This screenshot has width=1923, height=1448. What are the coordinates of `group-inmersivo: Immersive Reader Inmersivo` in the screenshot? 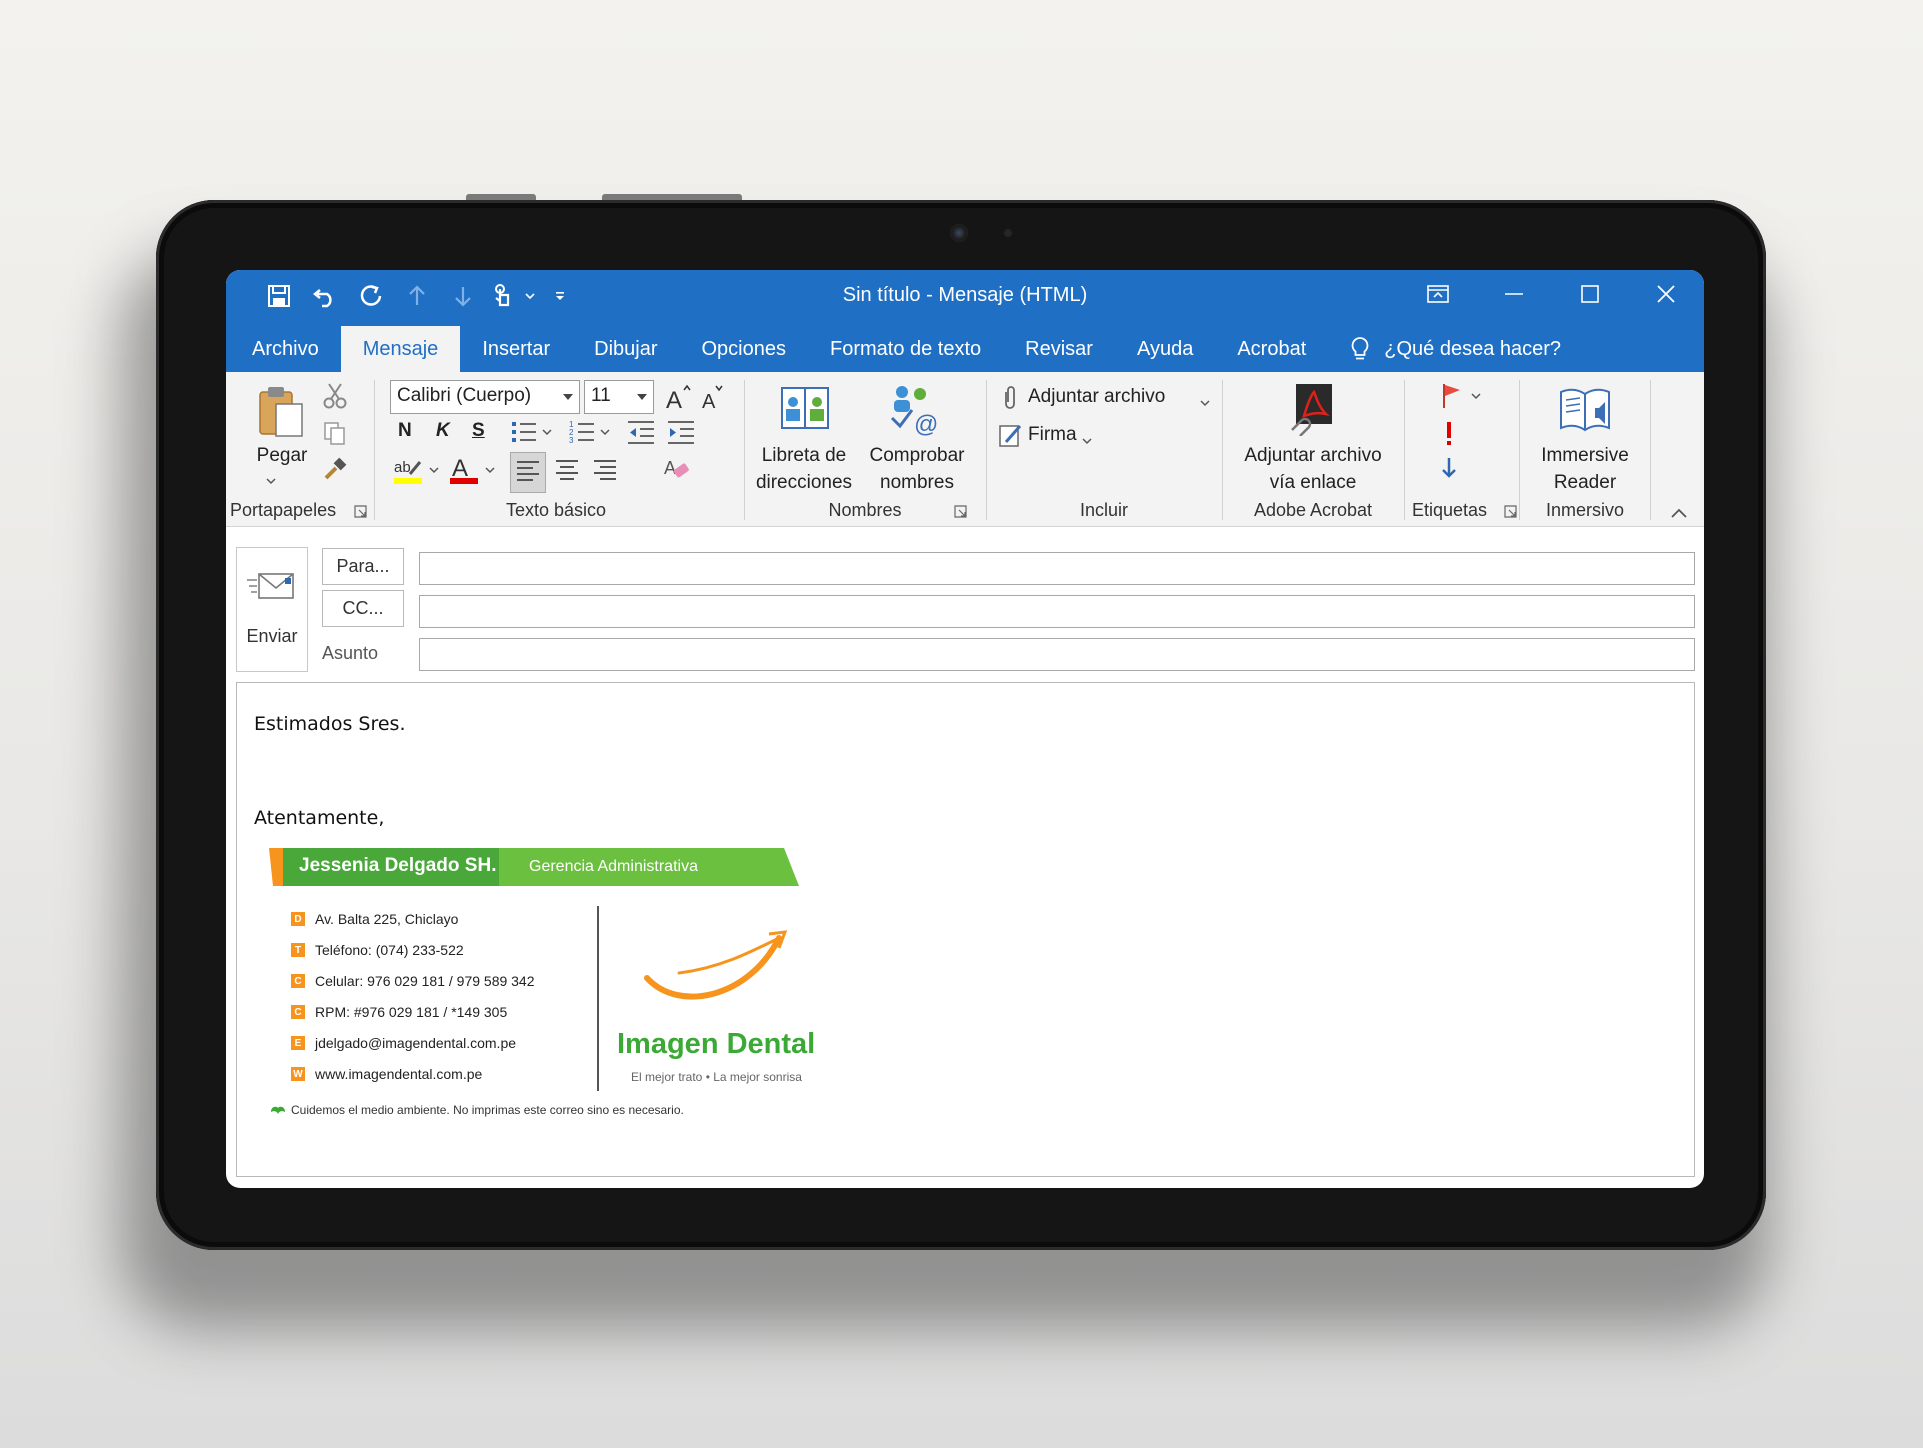 It's located at (1585, 449).